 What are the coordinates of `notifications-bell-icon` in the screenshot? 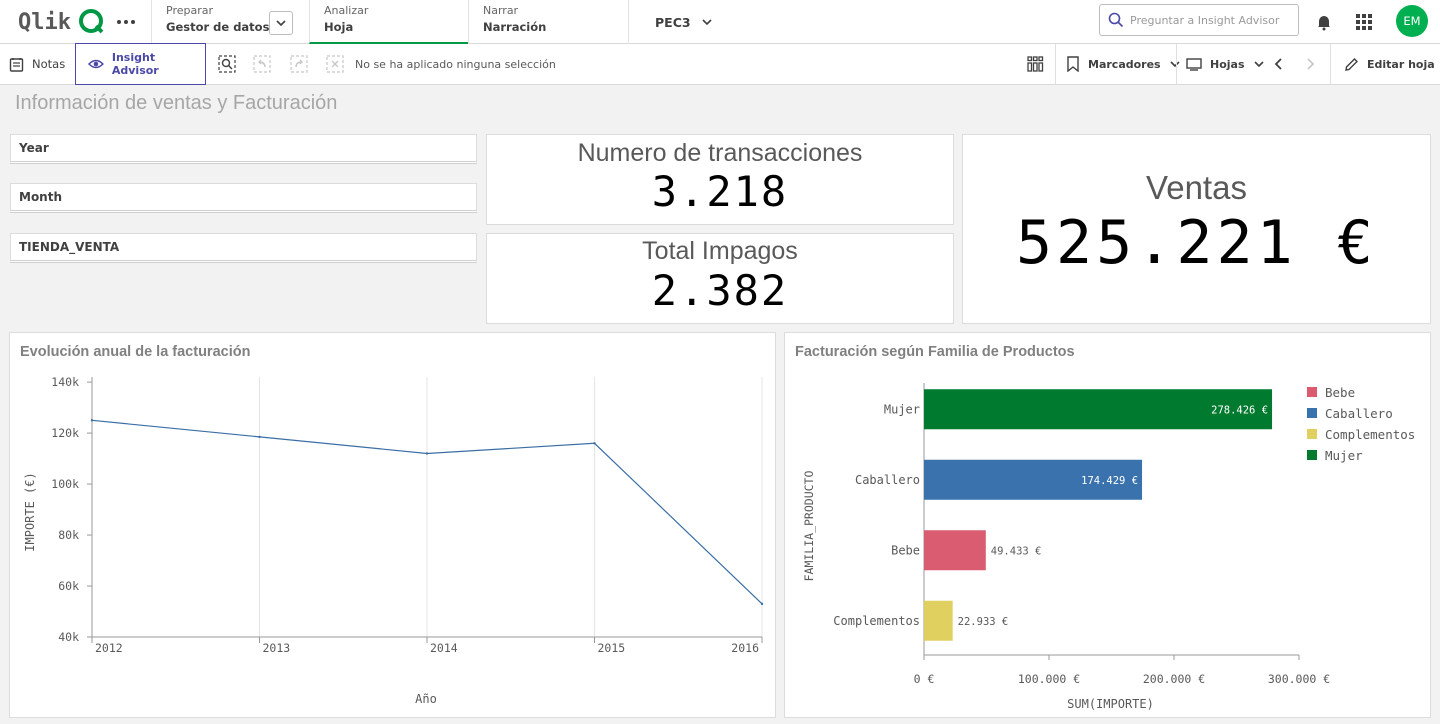 It's located at (1324, 22).